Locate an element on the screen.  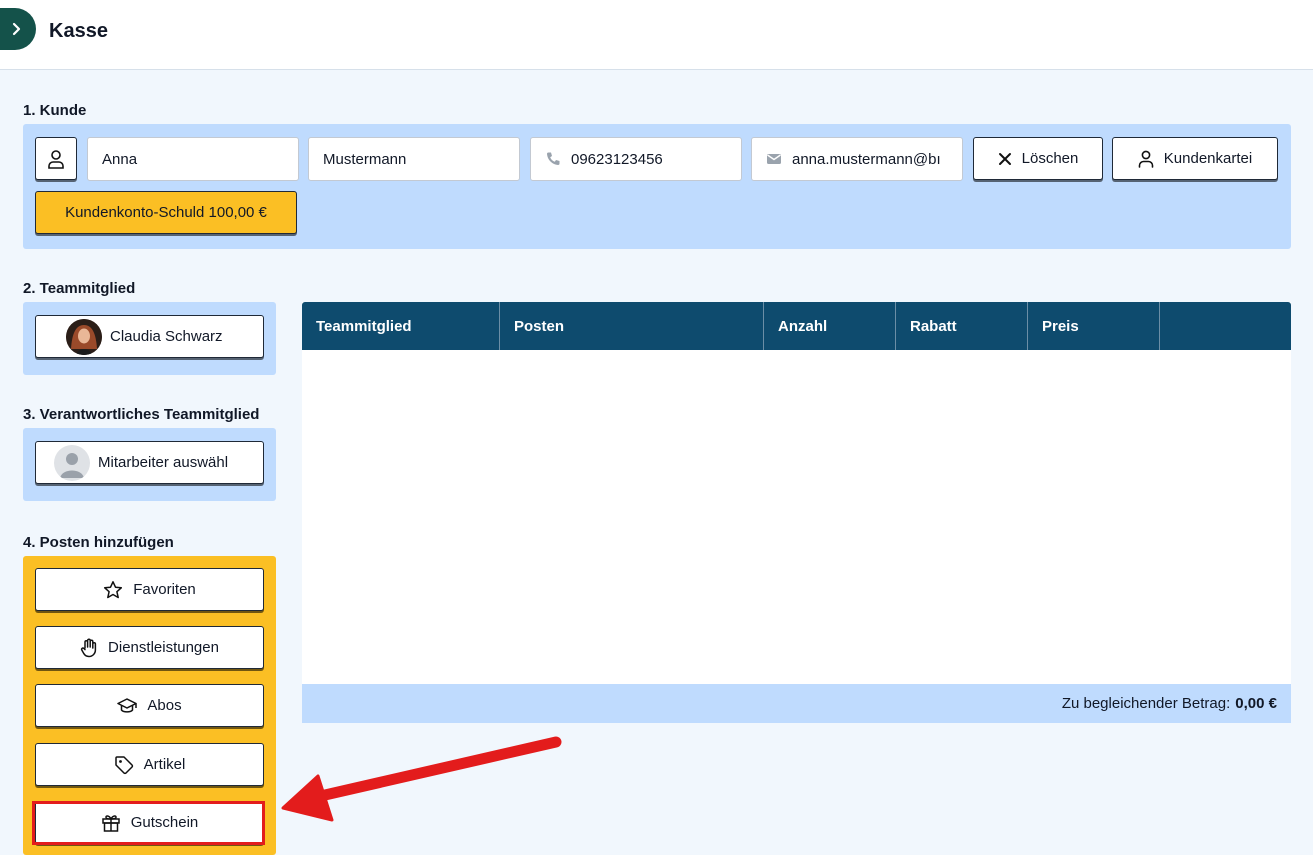
avatar is located at coordinates (84, 336).